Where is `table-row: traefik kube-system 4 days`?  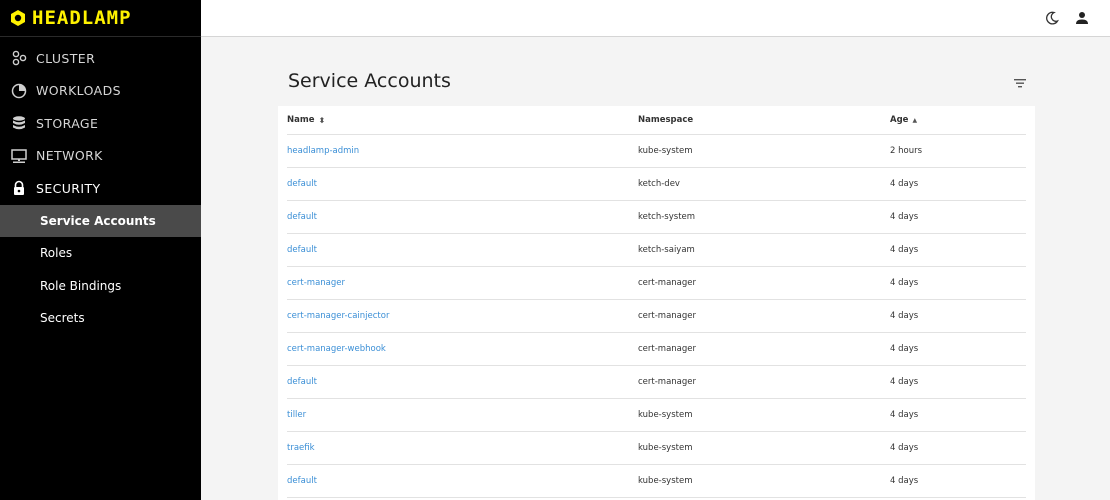
table-row: traefik kube-system 4 days is located at coordinates (656, 448).